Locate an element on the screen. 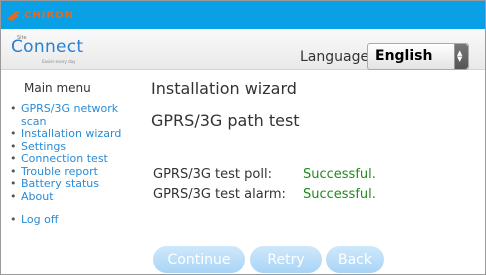  result-label: GPRS/3G test alarm: is located at coordinates (219, 194).